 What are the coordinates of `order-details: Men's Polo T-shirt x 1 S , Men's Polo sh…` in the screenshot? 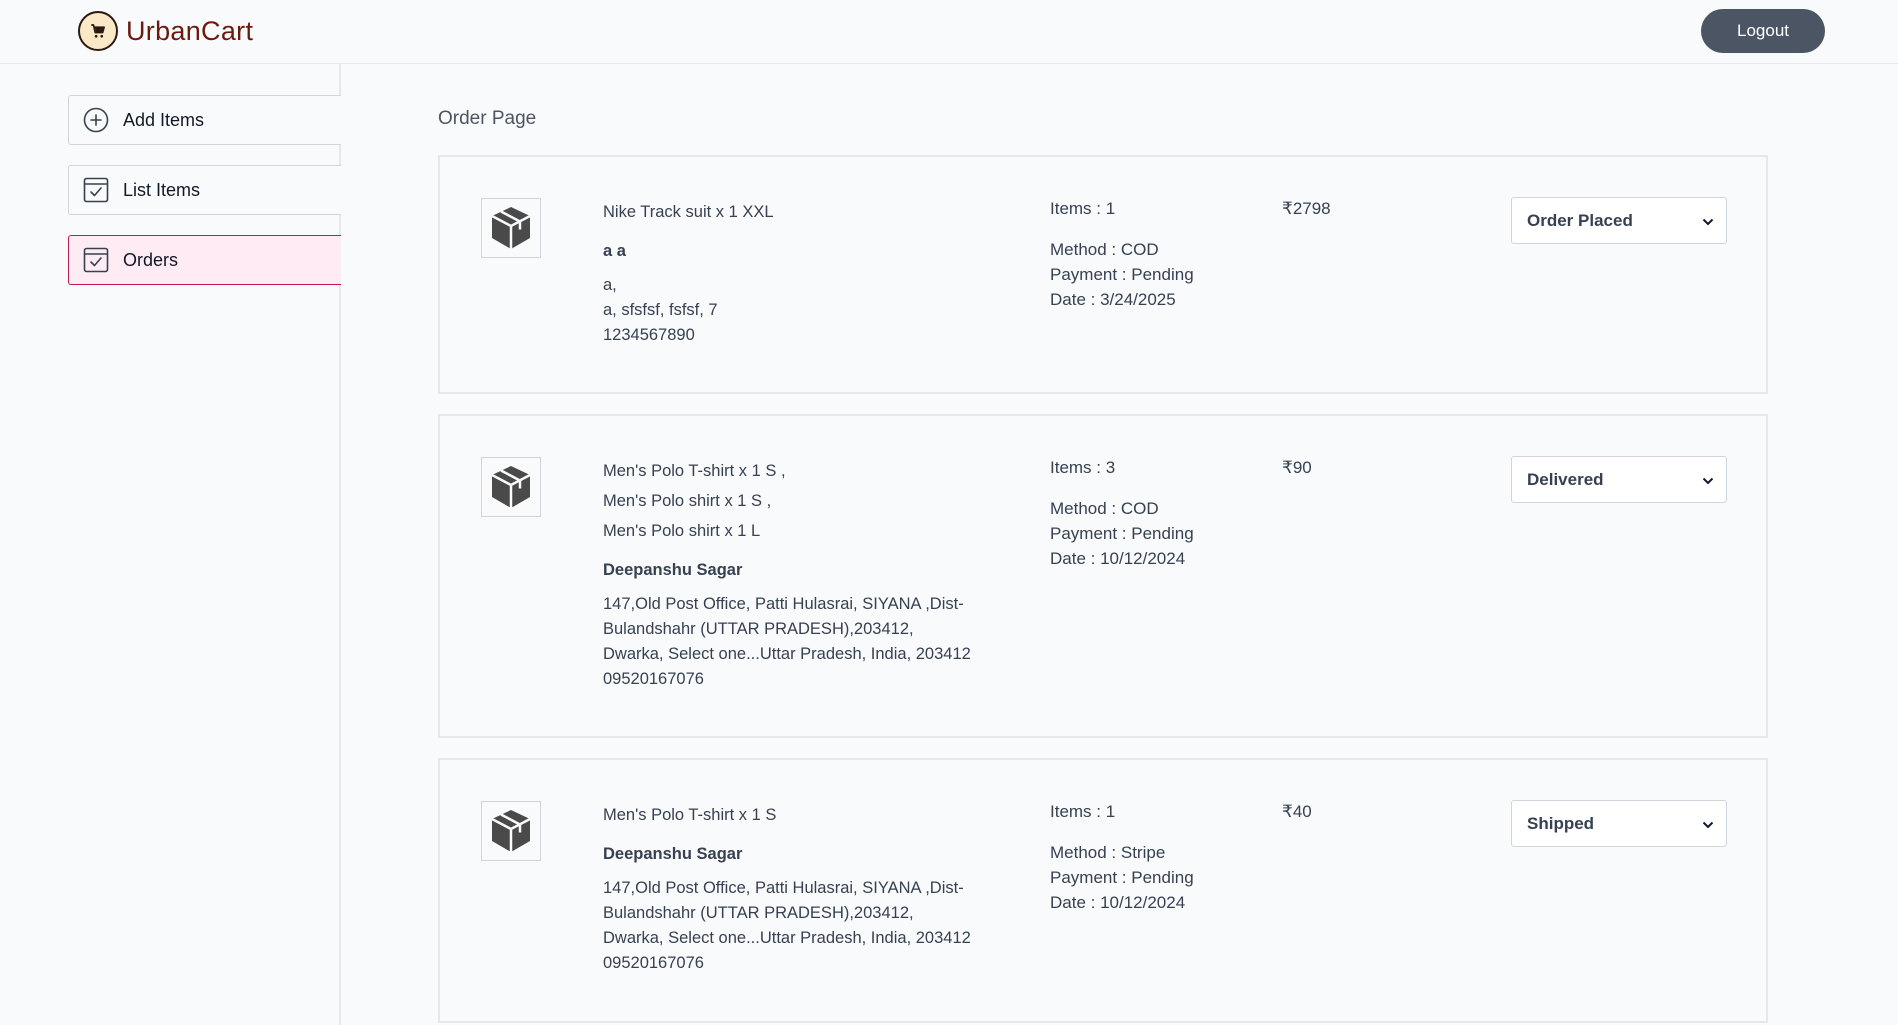 It's located at (813, 574).